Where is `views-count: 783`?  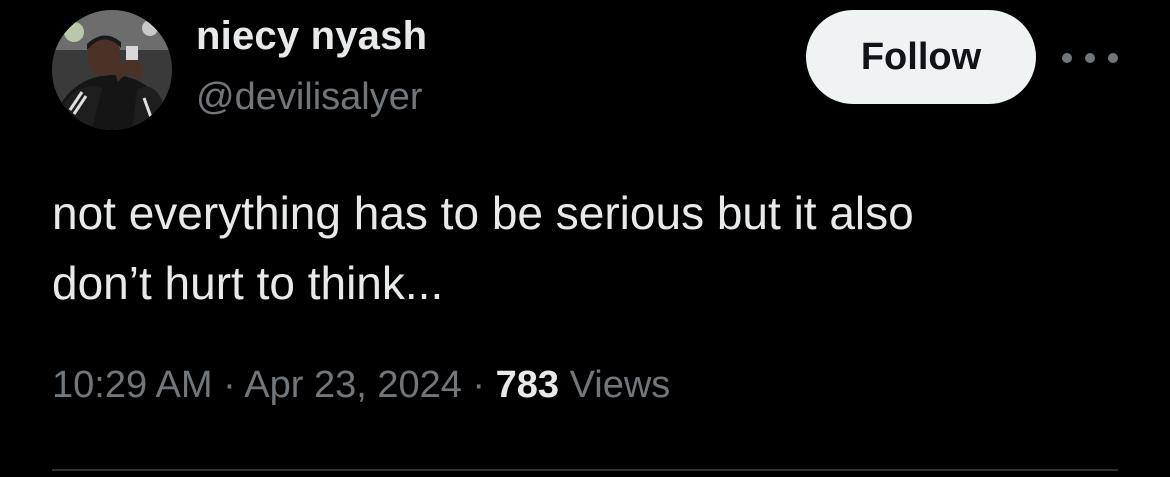 views-count: 783 is located at coordinates (527, 385).